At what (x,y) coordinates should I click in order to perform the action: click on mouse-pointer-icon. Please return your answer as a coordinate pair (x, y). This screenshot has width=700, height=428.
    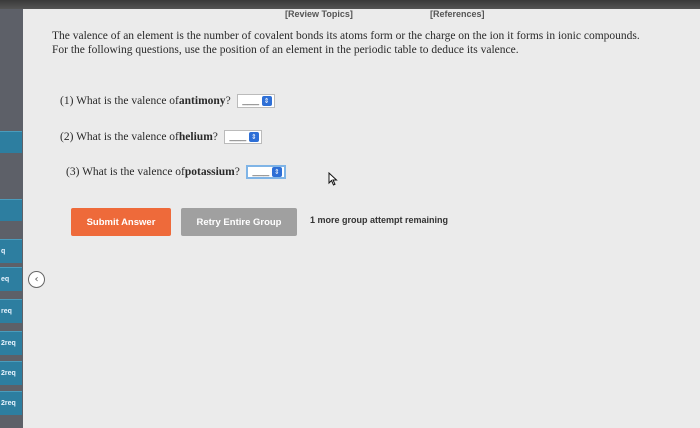
    Looking at the image, I should click on (333, 179).